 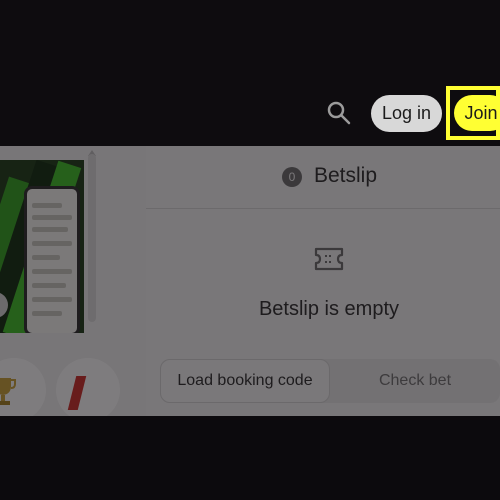 I want to click on promo-banner, so click(x=42, y=246).